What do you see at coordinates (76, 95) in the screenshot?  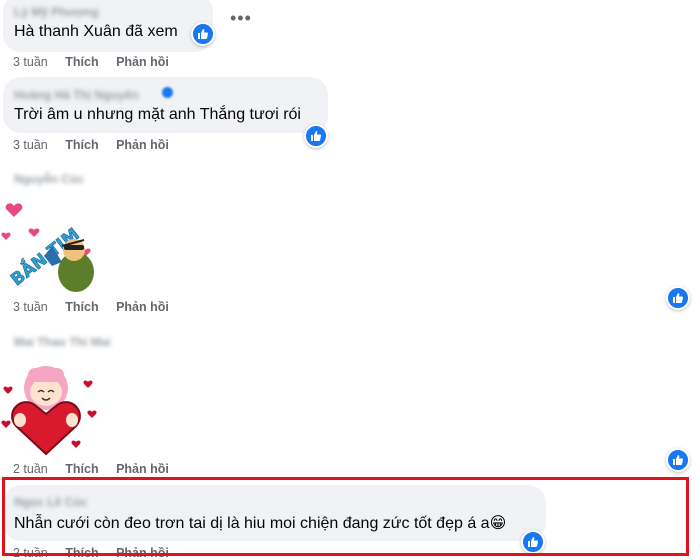 I see `comment-author-2: Hoàng Hà Thị Nguyên` at bounding box center [76, 95].